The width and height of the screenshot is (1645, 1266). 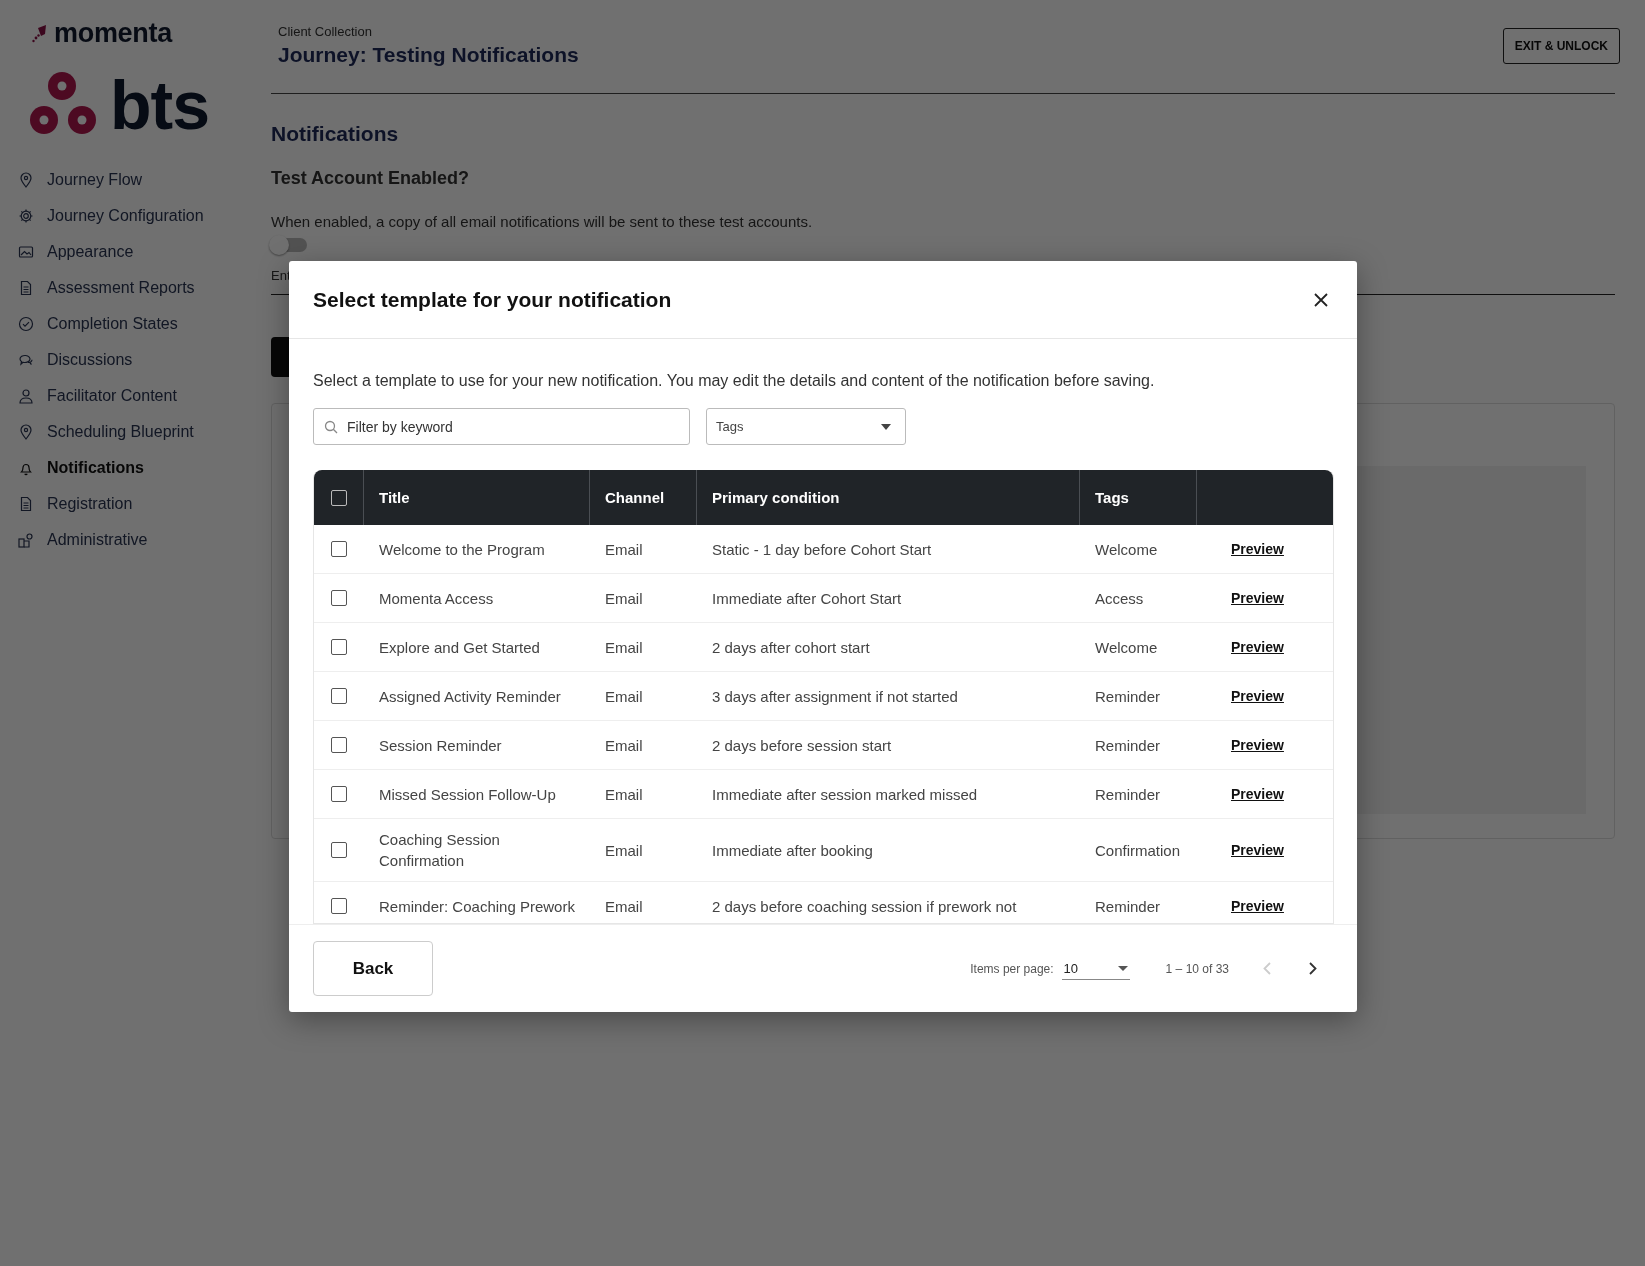 I want to click on page-size-dropdown: 10, so click(x=1095, y=968).